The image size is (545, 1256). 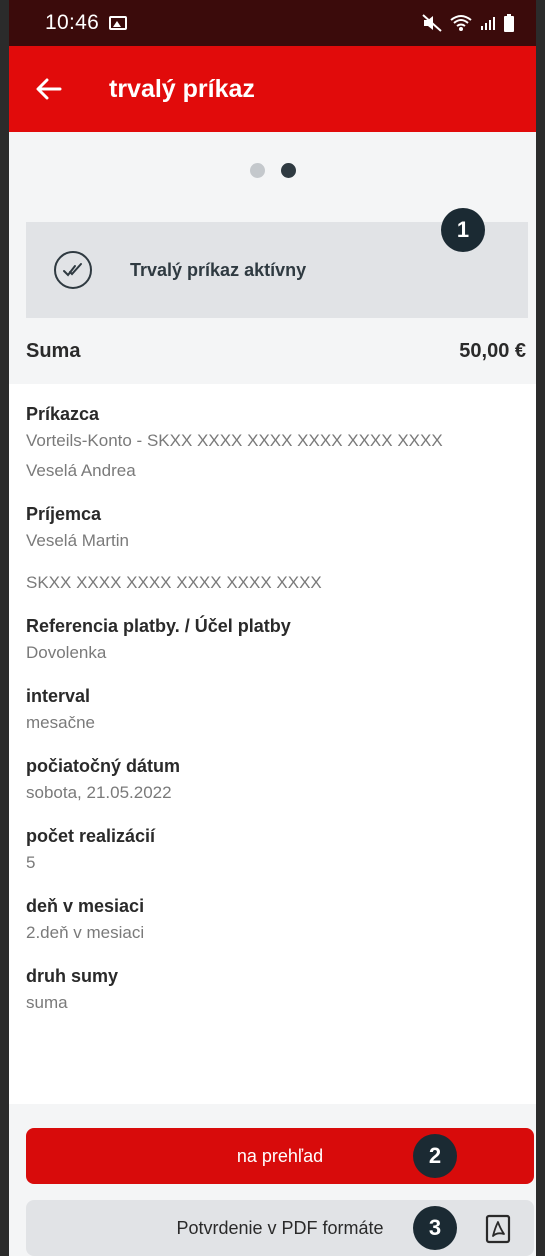 What do you see at coordinates (85, 932) in the screenshot?
I see `field-value: 2.deň v mesiaci` at bounding box center [85, 932].